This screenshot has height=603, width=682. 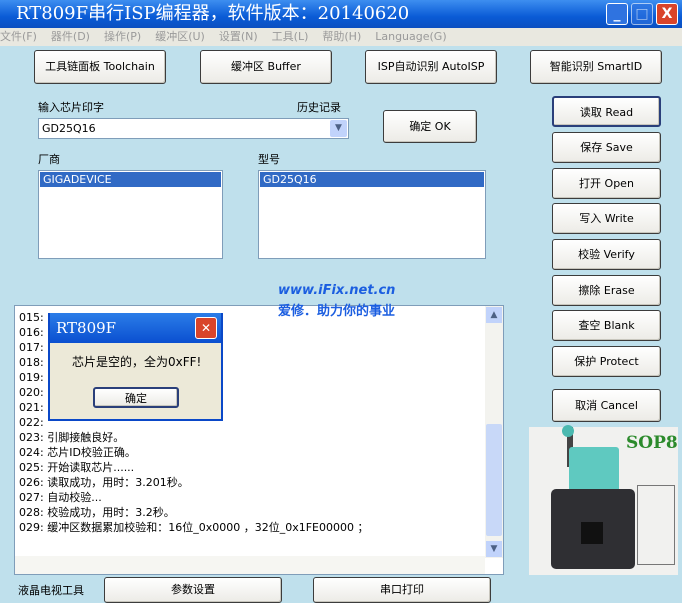 What do you see at coordinates (606, 254) in the screenshot?
I see `verify-button: 校验 Verify` at bounding box center [606, 254].